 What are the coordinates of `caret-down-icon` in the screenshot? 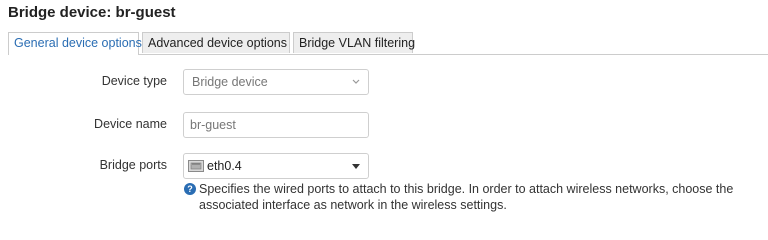 It's located at (356, 166).